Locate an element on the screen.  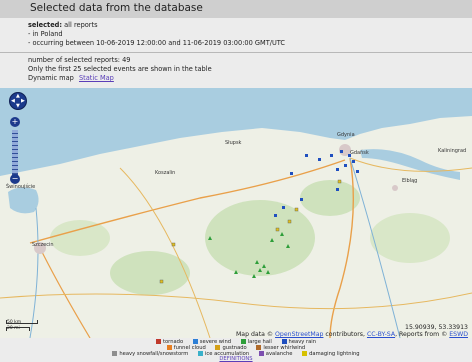
definitions-link: DEFINITIONS is located at coordinates (235, 359).